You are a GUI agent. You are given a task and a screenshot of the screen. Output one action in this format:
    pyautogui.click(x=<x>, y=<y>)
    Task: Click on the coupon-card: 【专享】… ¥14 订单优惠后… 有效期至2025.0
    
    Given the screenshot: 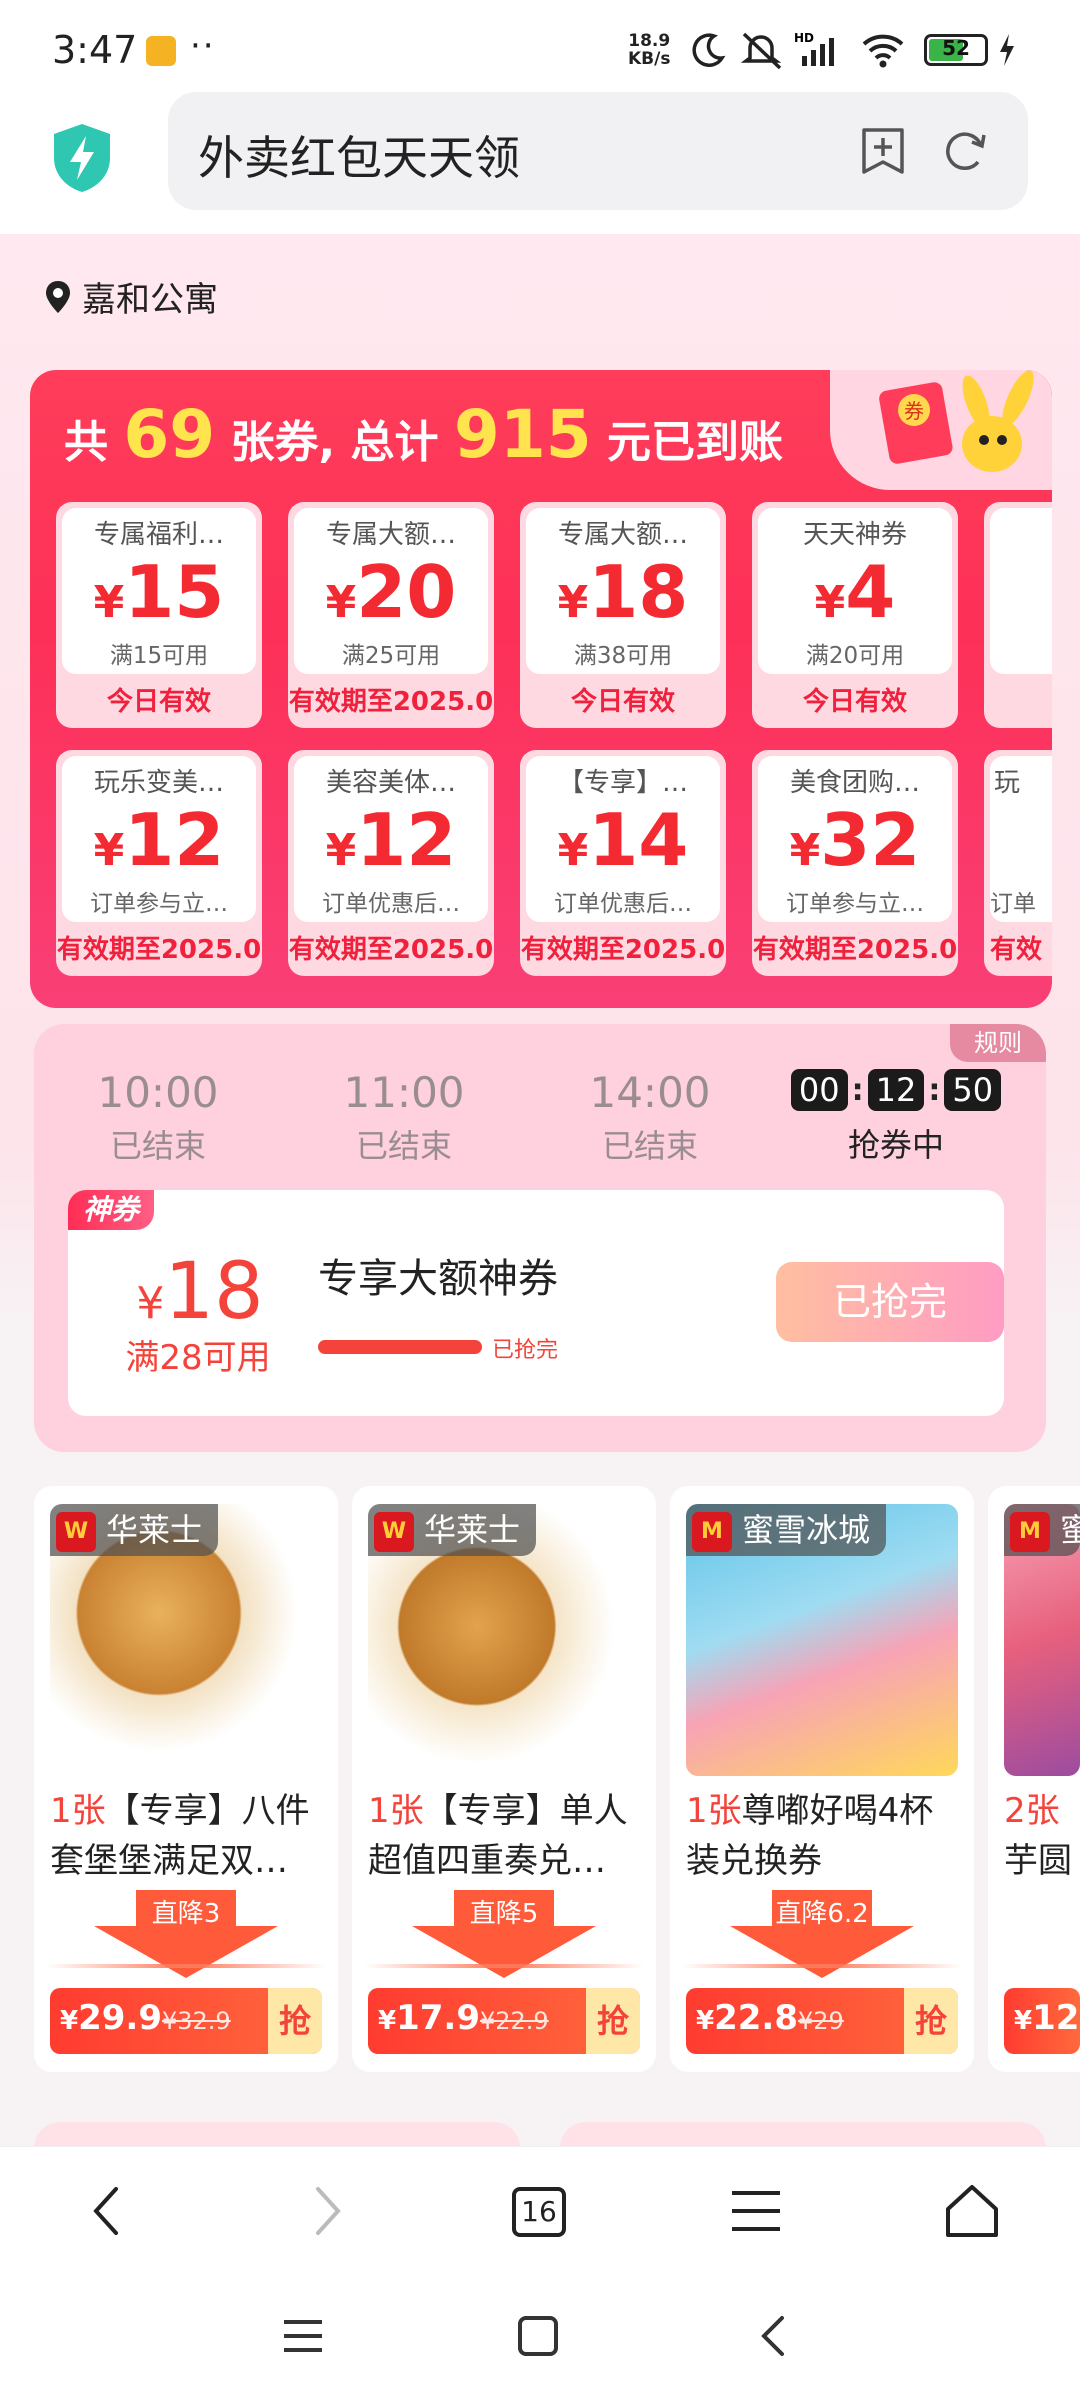 What is the action you would take?
    pyautogui.click(x=623, y=863)
    